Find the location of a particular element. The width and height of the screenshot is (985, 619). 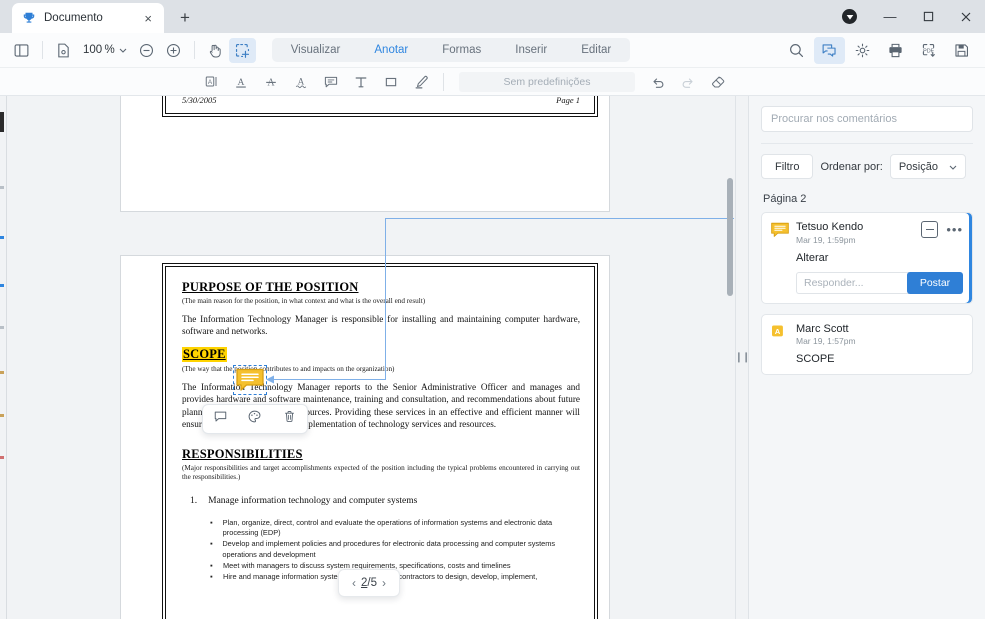

comment-card: A Marc Scott Mar 19, 1:57pm SCOPE is located at coordinates (867, 344).